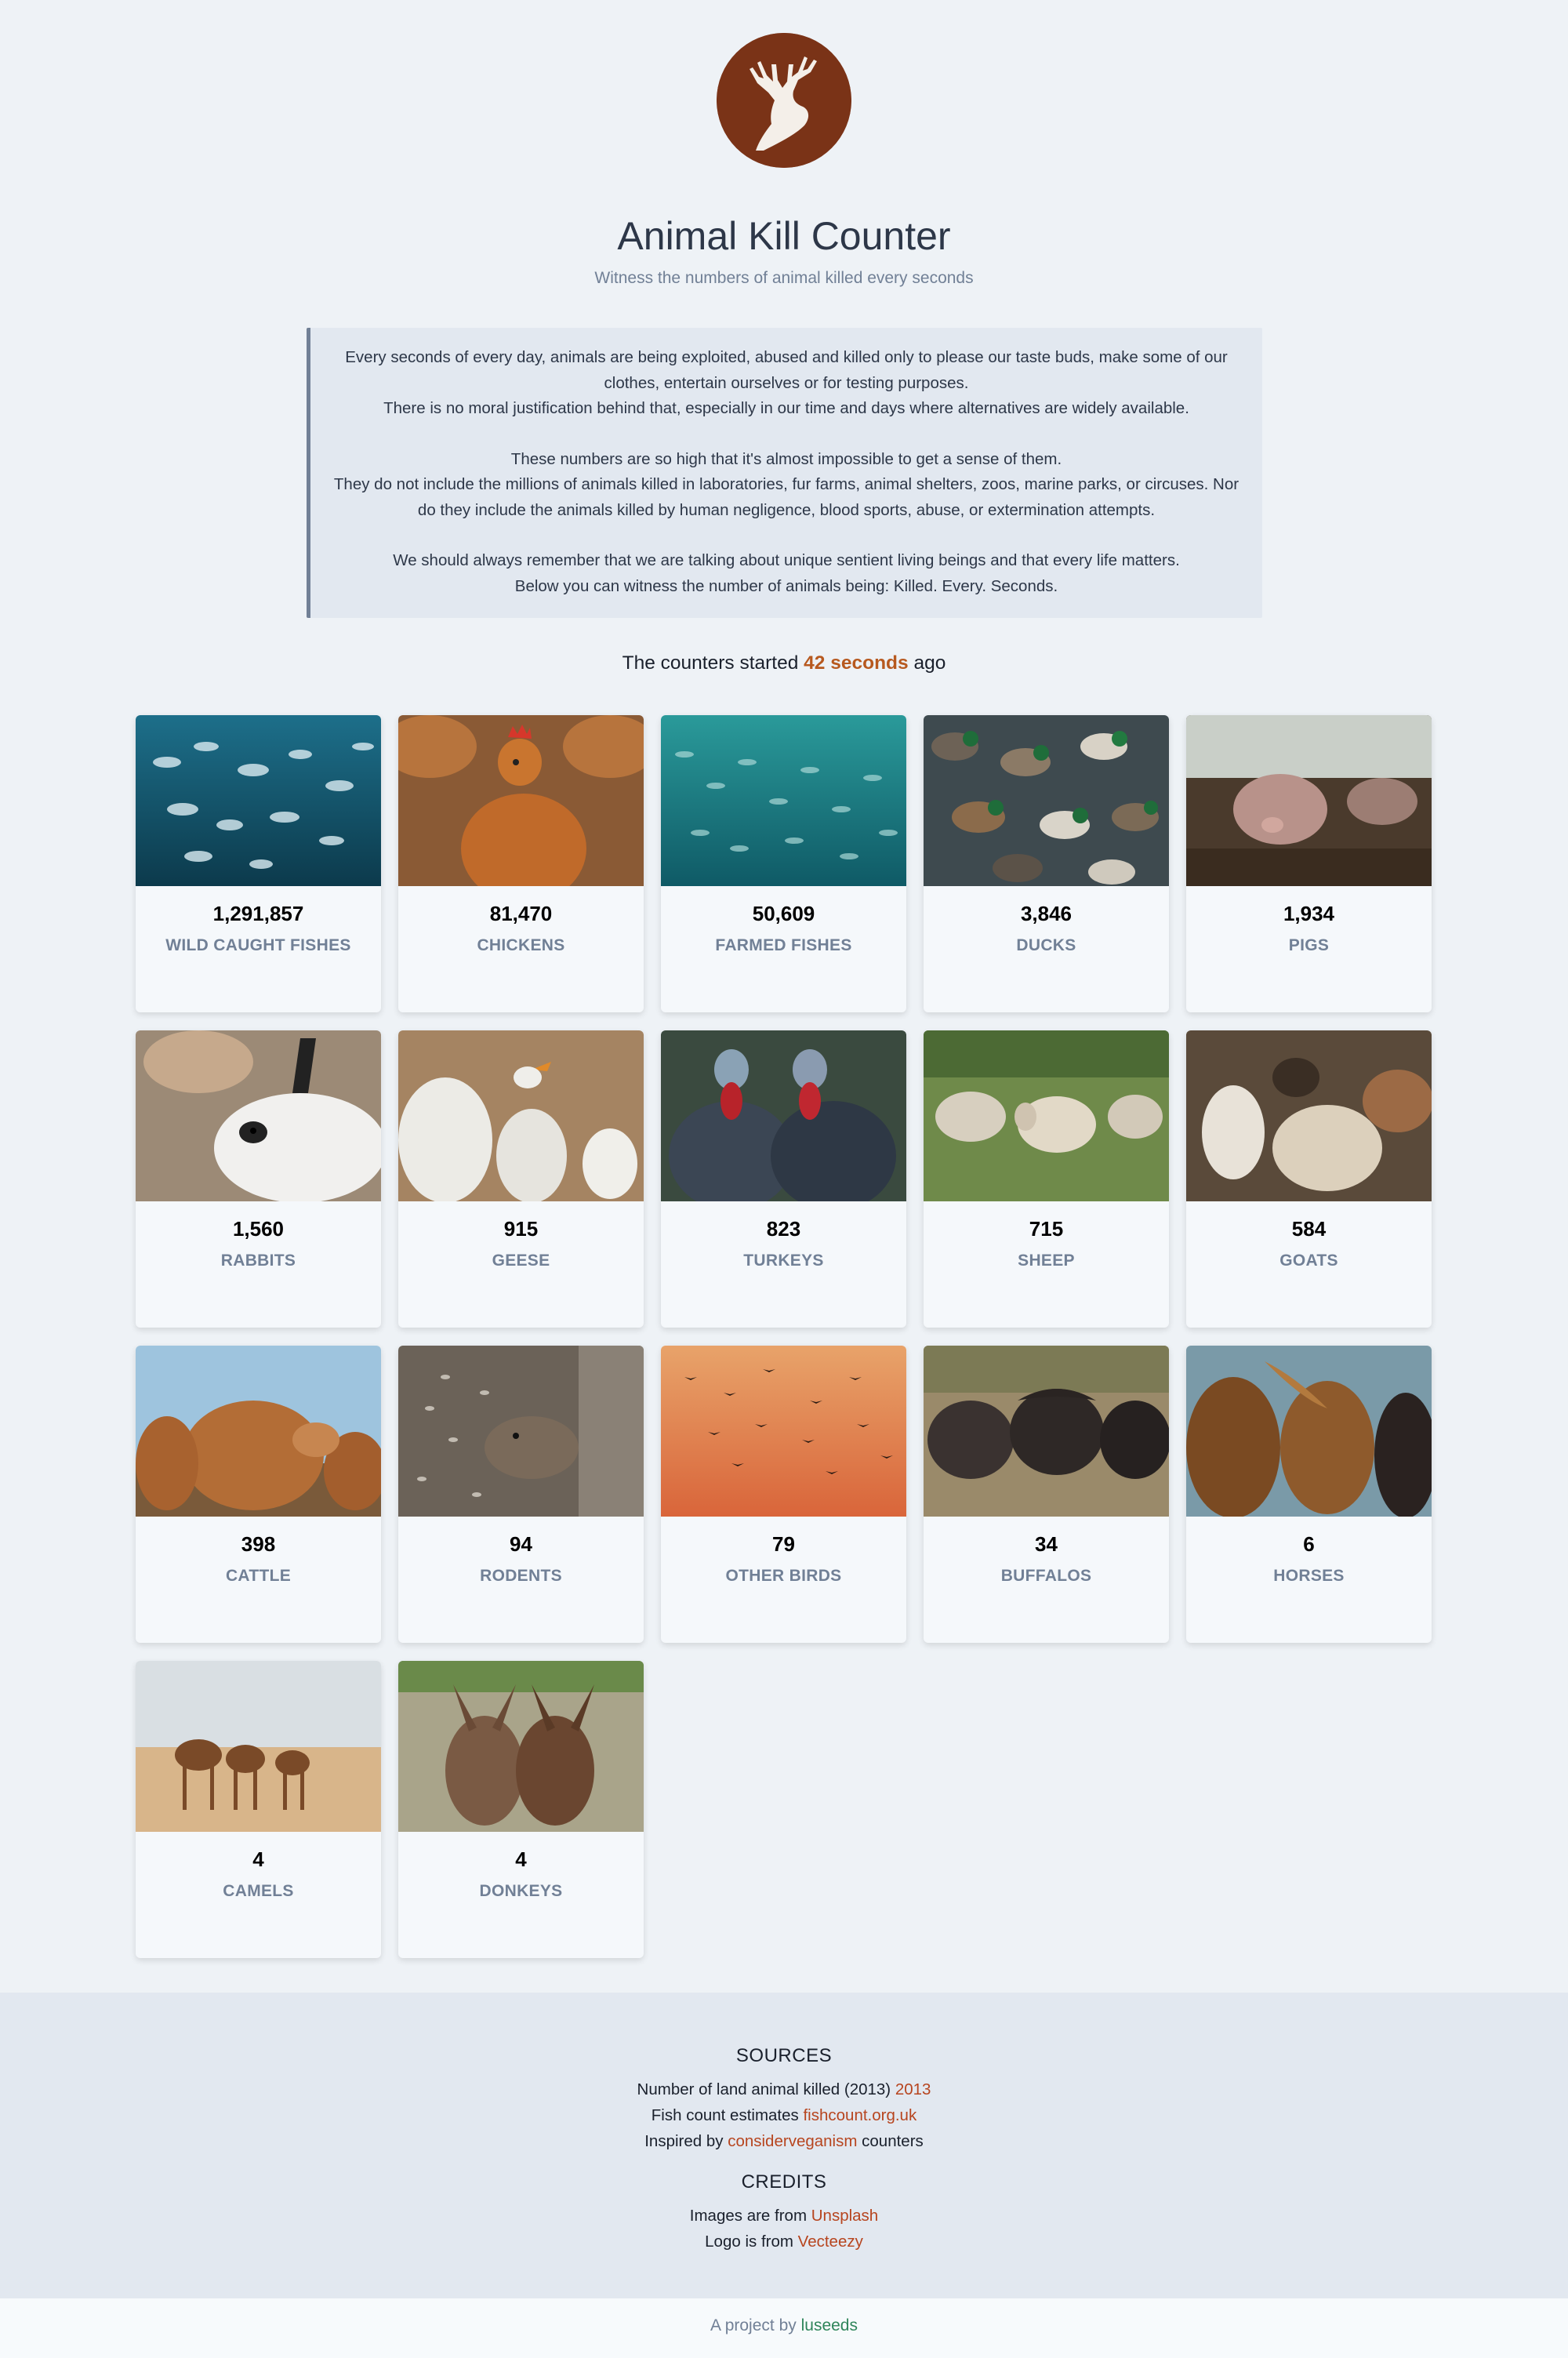 The image size is (1568, 2358). What do you see at coordinates (258, 1431) in the screenshot?
I see `cattle-photo` at bounding box center [258, 1431].